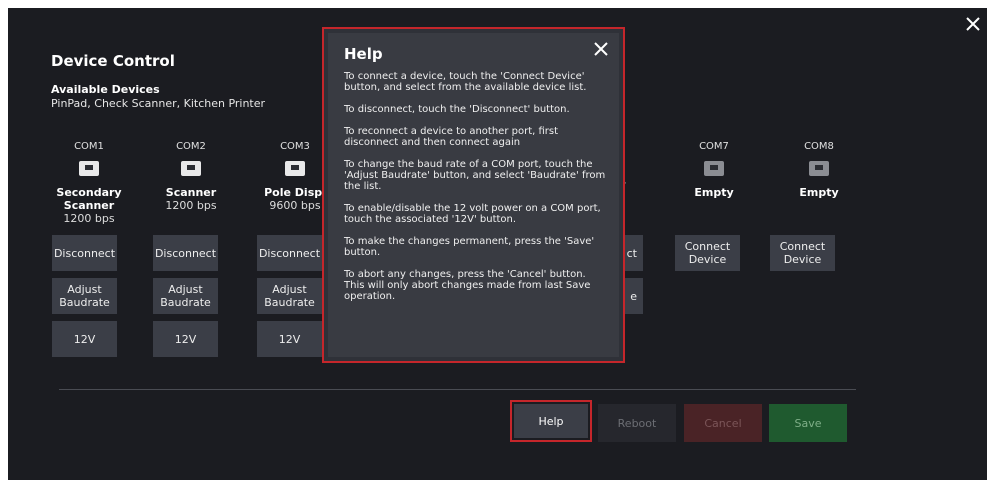  I want to click on adjust-baudrate-button-com1: Adjust Baudrate, so click(84, 296).